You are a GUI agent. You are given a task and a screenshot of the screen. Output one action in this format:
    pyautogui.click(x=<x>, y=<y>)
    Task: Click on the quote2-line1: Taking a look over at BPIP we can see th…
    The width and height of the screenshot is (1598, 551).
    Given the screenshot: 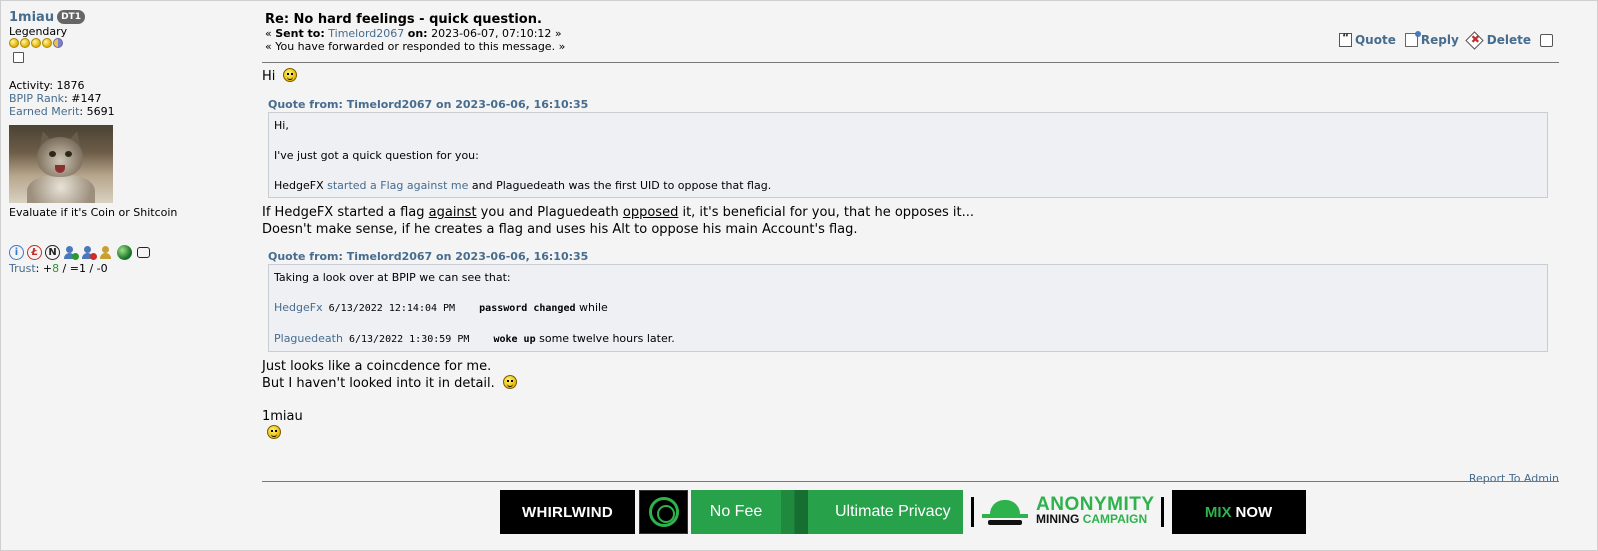 What is the action you would take?
    pyautogui.click(x=392, y=277)
    